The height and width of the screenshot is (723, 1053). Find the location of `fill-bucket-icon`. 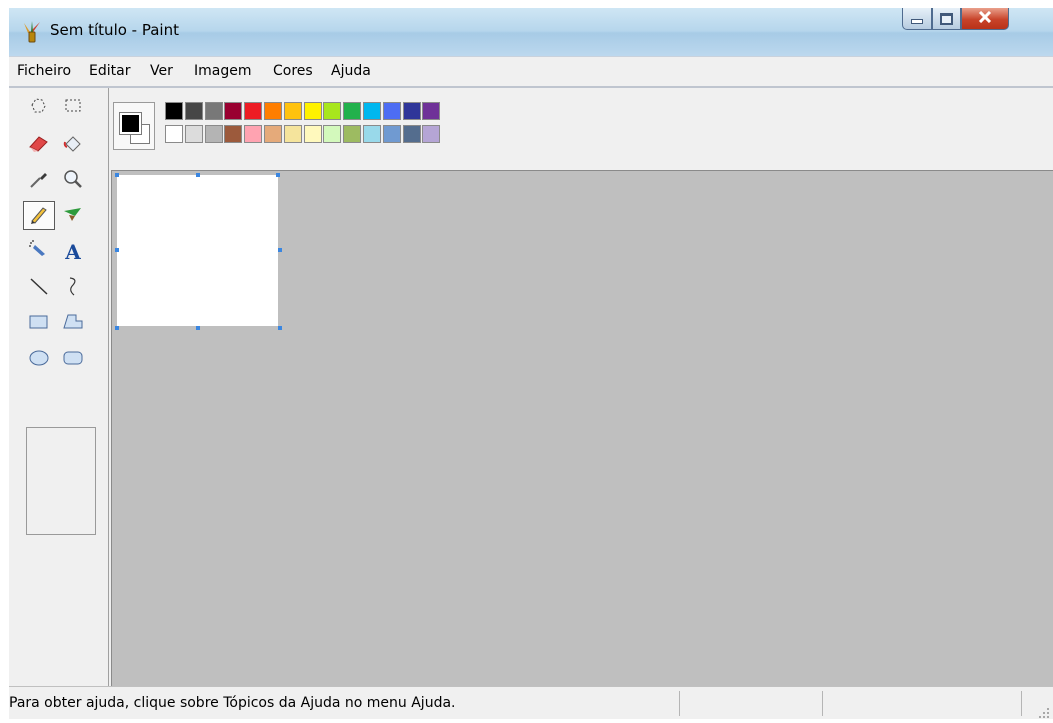

fill-bucket-icon is located at coordinates (73, 145).